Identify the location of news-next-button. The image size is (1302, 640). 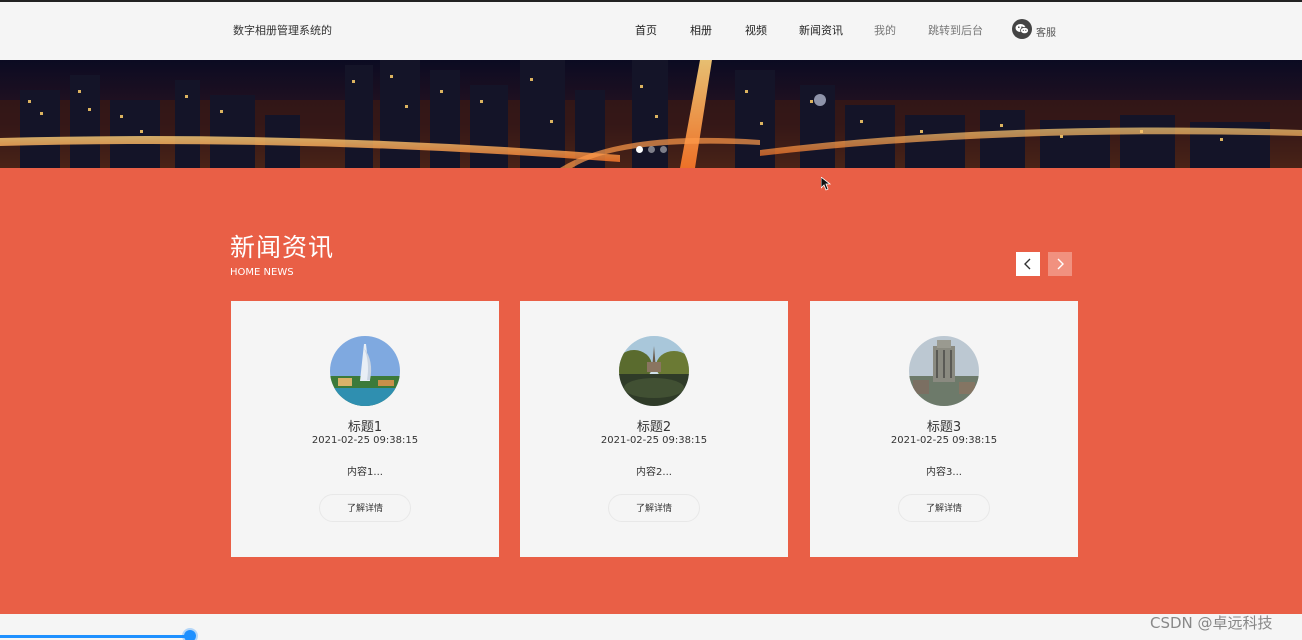
(1060, 264).